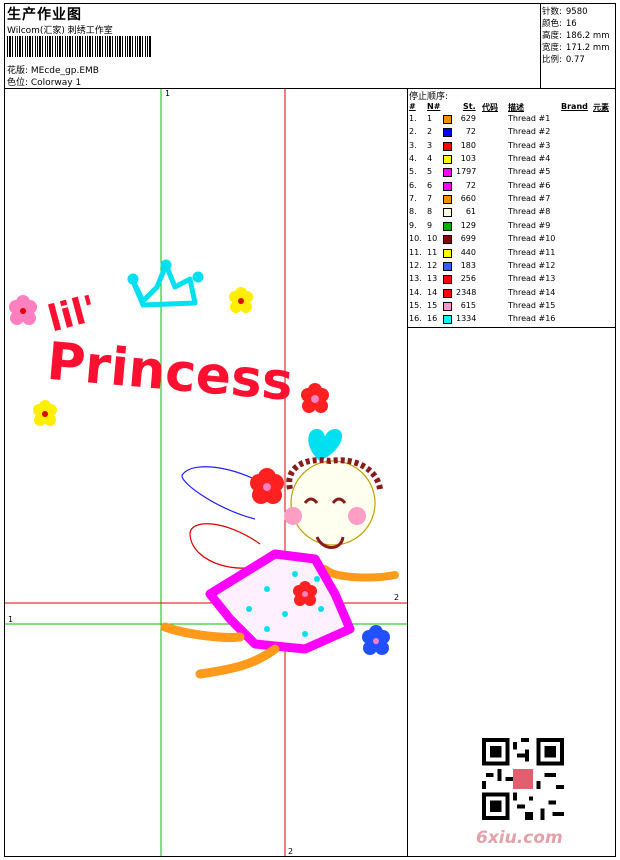 This screenshot has width=620, height=860. I want to click on thread-seq: 11., so click(415, 252).